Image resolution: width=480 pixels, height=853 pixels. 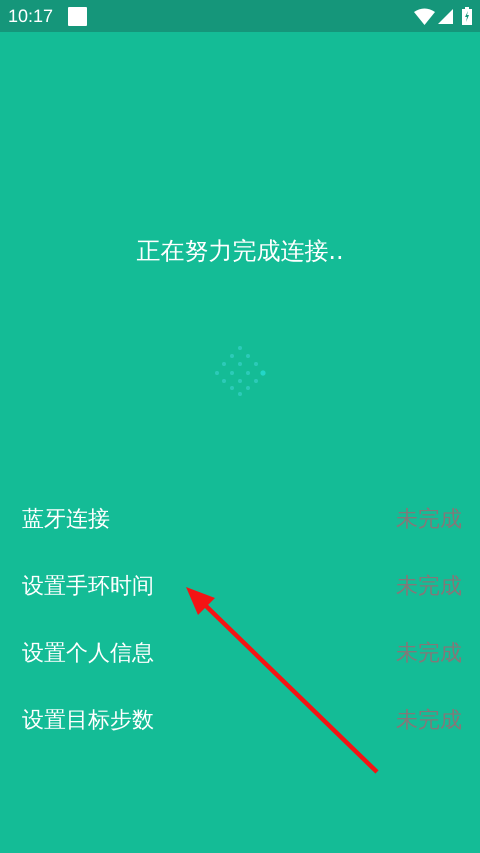 I want to click on loading-spinner-icon, so click(x=240, y=370).